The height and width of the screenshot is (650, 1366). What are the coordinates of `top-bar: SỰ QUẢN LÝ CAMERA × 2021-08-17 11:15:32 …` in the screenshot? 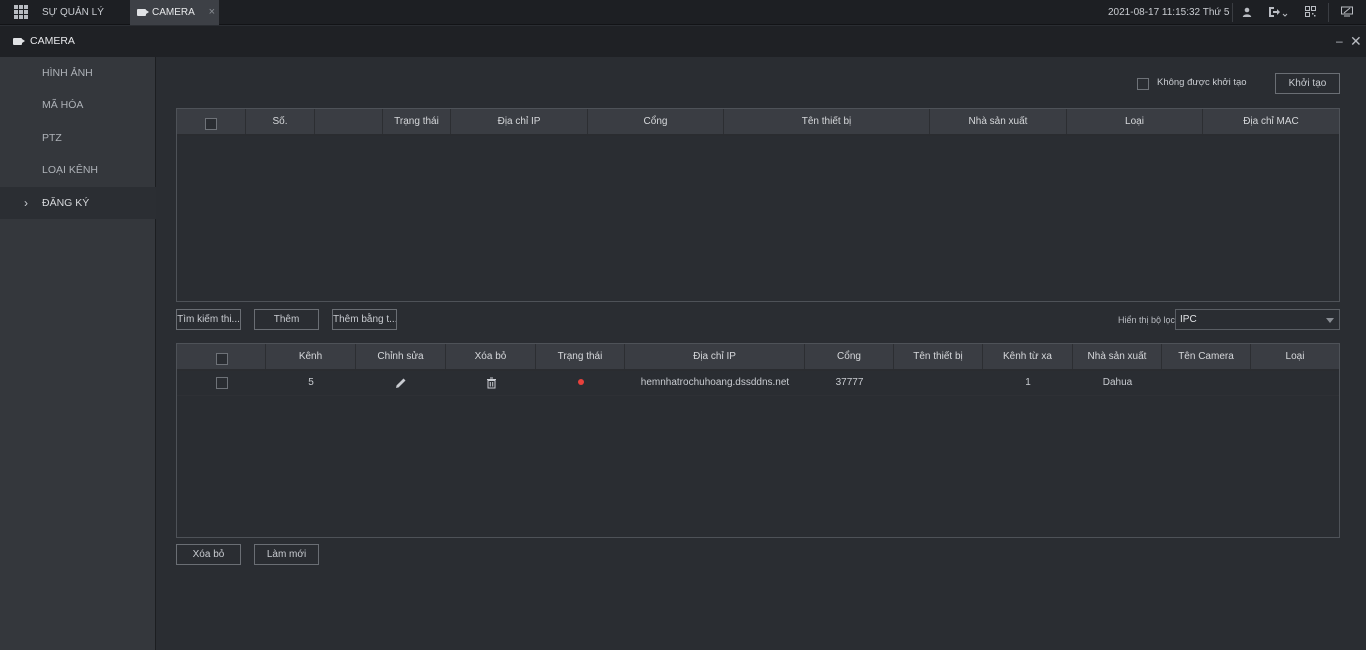 It's located at (683, 12).